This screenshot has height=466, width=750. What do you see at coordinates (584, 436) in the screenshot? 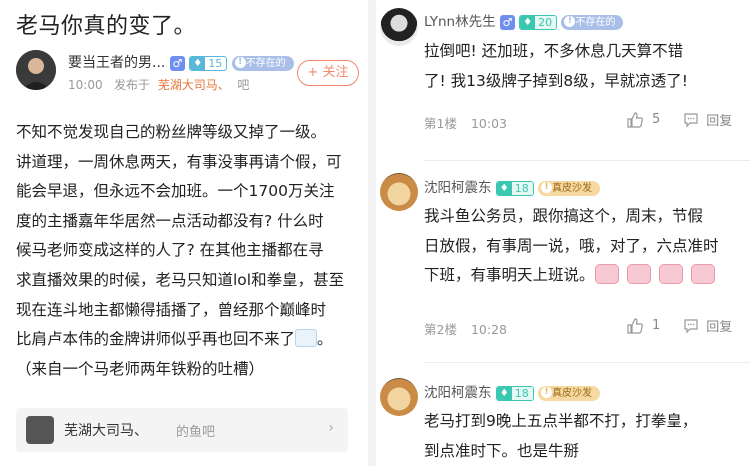
I see `reply-text: 老马打到9晚上五点半都不打，打拳皇， 到点准时下。也是牛掰` at bounding box center [584, 436].